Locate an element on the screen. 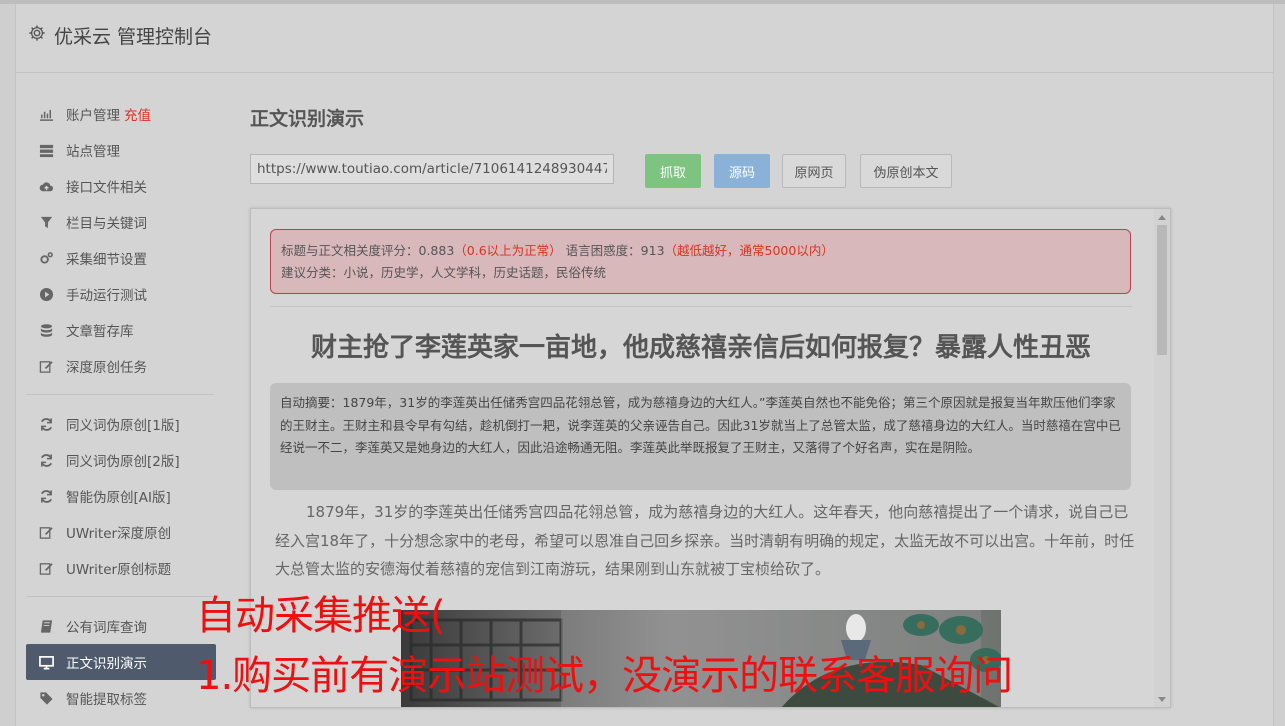 Image resolution: width=1285 pixels, height=726 pixels. sidebar-item-sites: 站点管理 is located at coordinates (121, 150).